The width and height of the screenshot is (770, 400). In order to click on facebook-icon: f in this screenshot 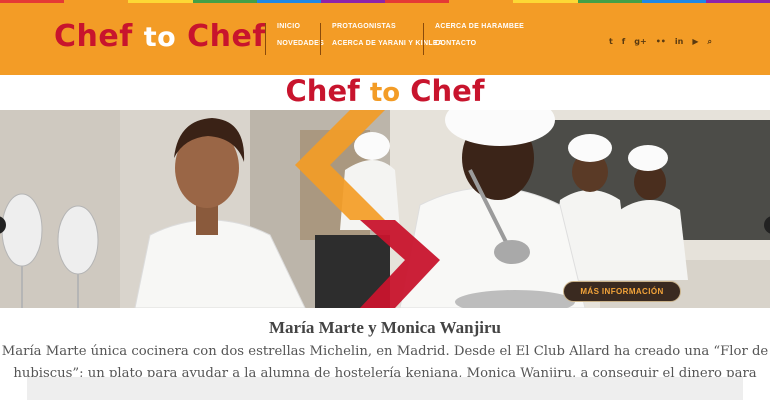, I will do `click(623, 41)`.